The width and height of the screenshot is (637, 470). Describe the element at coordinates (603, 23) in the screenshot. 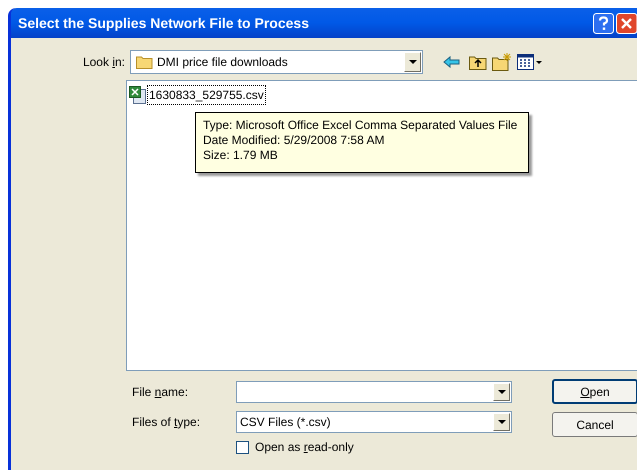

I see `help-icon` at that location.